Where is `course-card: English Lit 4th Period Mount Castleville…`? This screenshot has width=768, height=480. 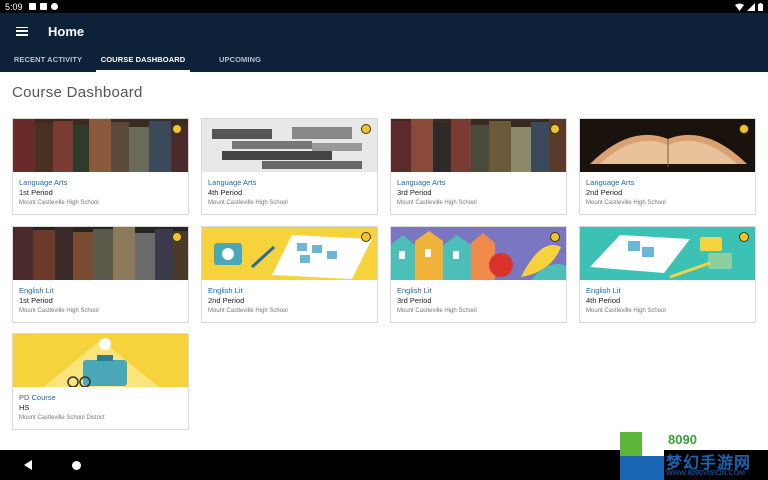
course-card: English Lit 4th Period Mount Castleville… is located at coordinates (667, 274).